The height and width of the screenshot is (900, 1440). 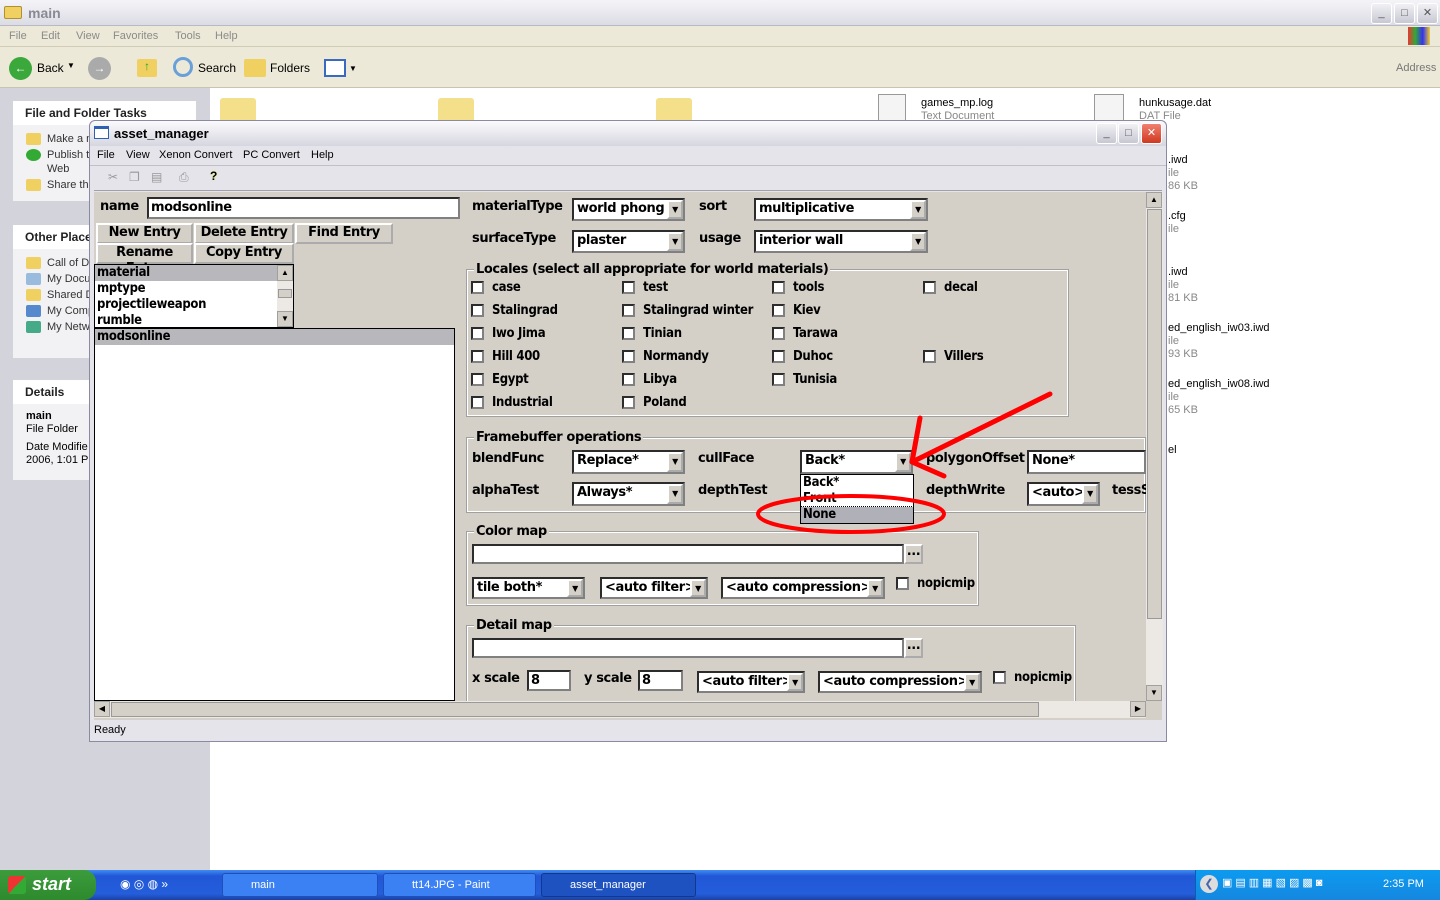 I want to click on clock: 2:35 PM, so click(x=1403, y=884).